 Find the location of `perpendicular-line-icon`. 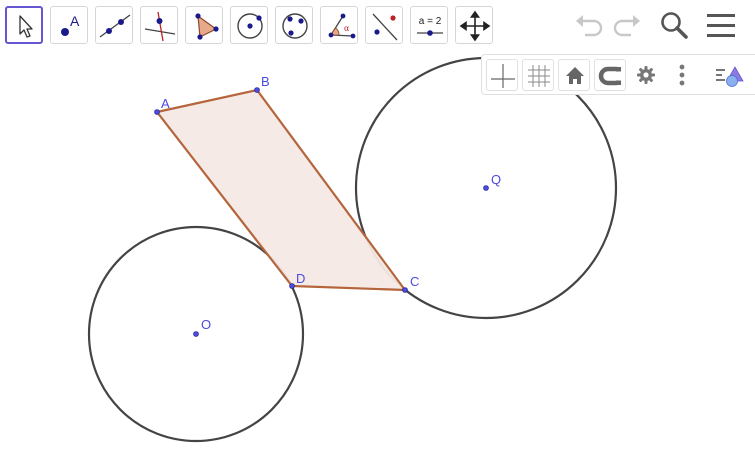

perpendicular-line-icon is located at coordinates (160, 26).